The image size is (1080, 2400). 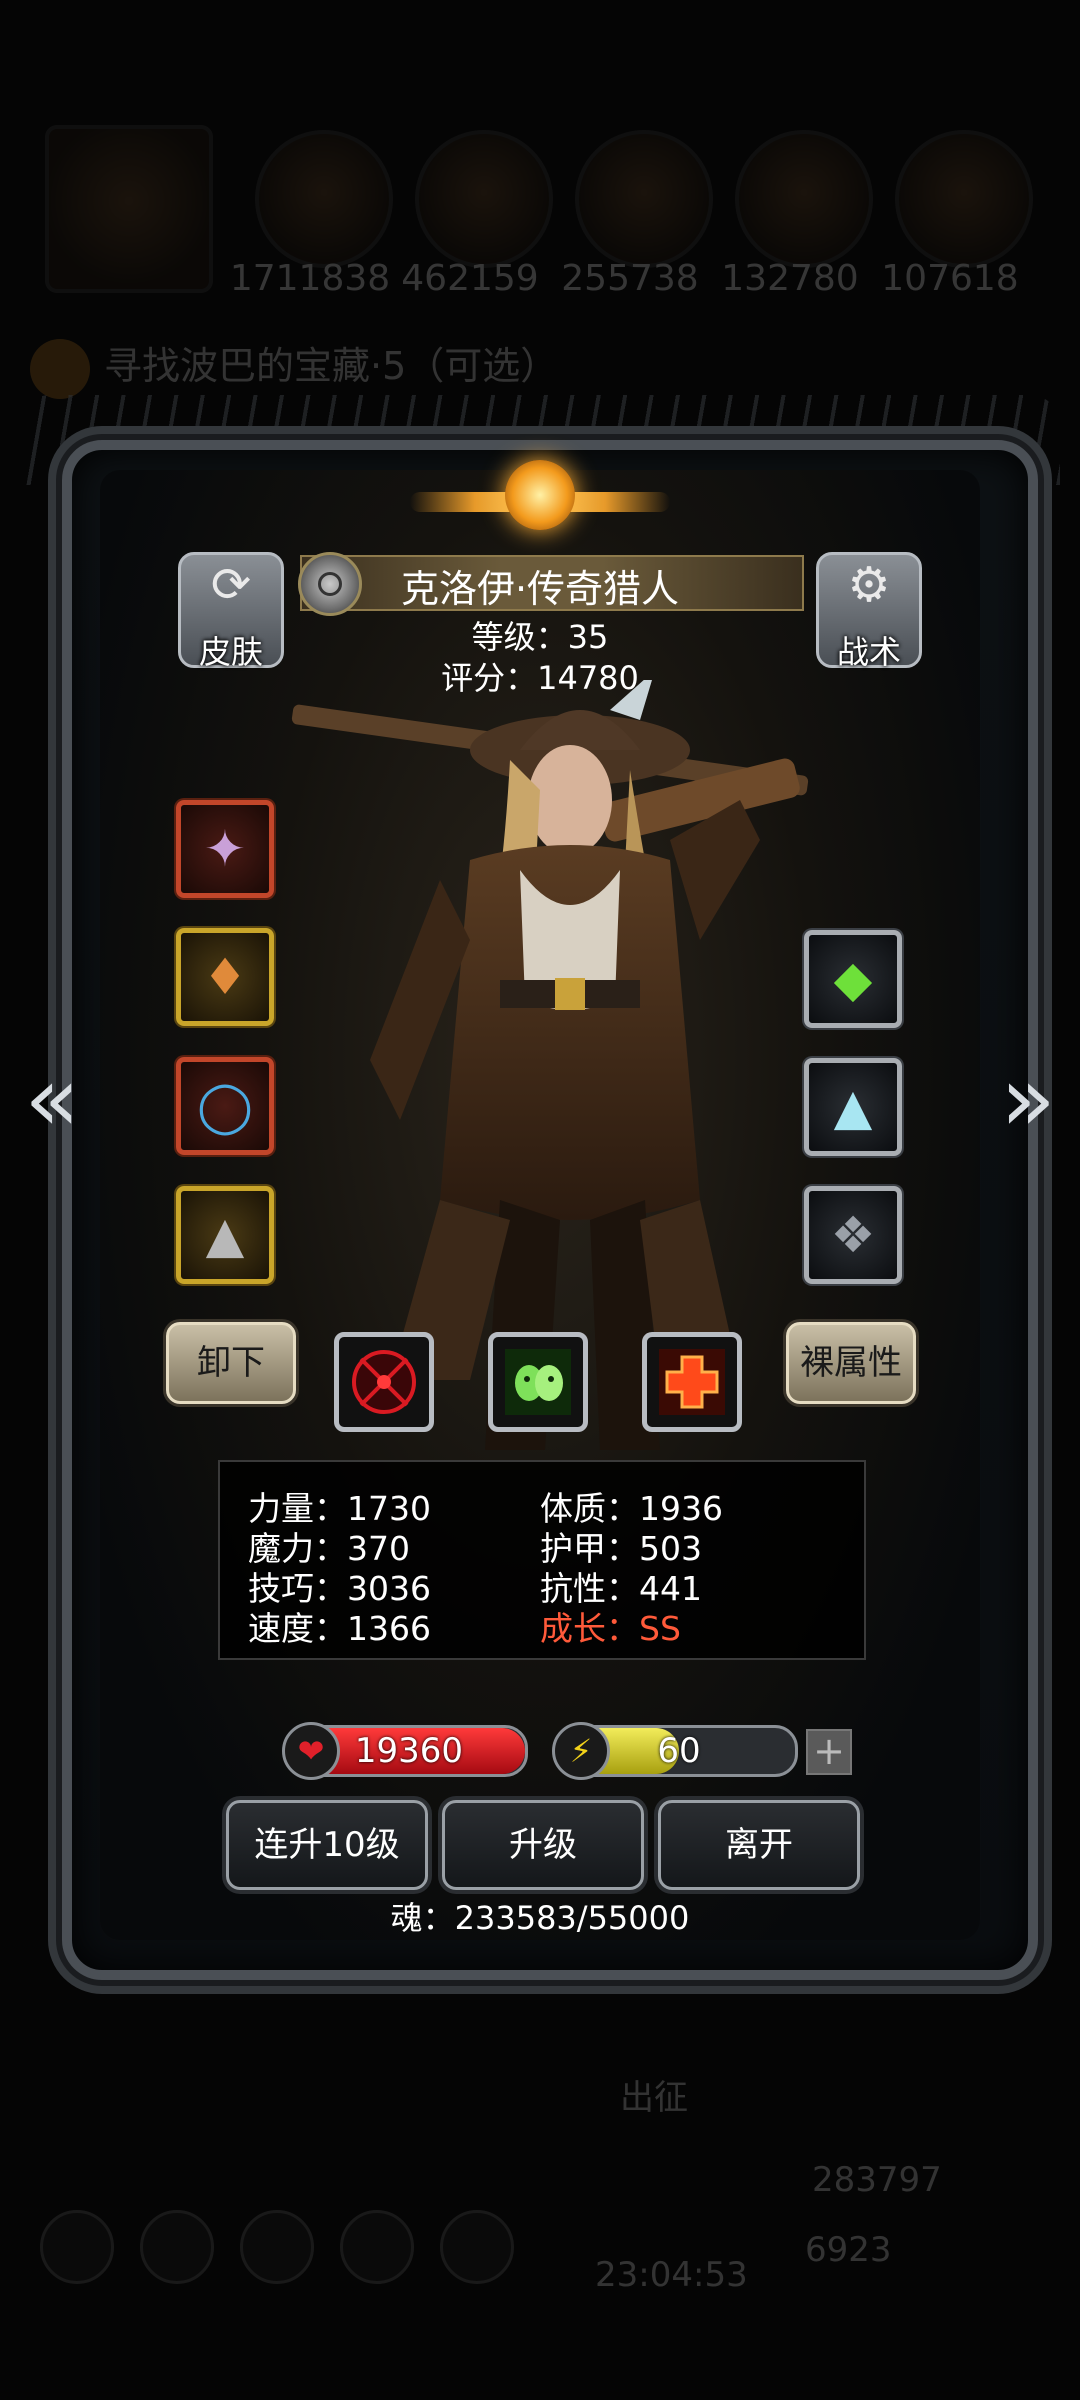 What do you see at coordinates (829, 1752) in the screenshot?
I see `add-energy-button: +` at bounding box center [829, 1752].